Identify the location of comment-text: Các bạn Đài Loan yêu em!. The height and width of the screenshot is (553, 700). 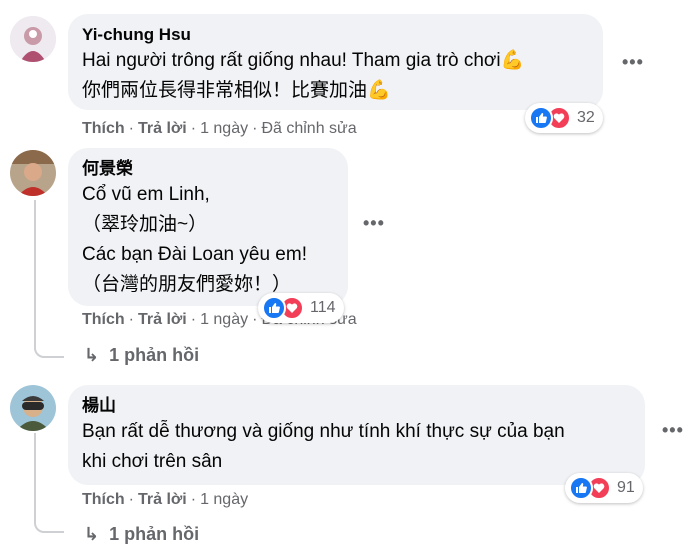
(194, 254).